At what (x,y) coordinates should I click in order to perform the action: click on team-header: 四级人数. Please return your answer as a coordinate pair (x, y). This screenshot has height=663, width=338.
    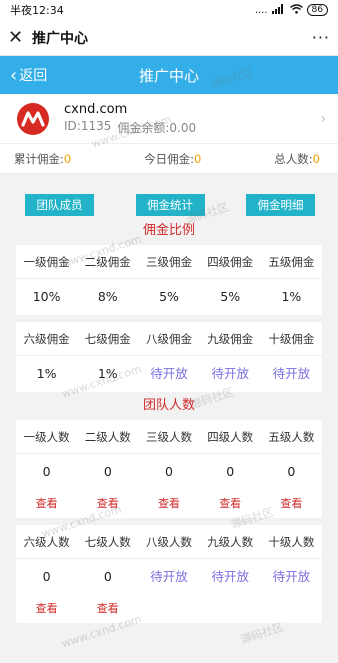
    Looking at the image, I should click on (230, 437).